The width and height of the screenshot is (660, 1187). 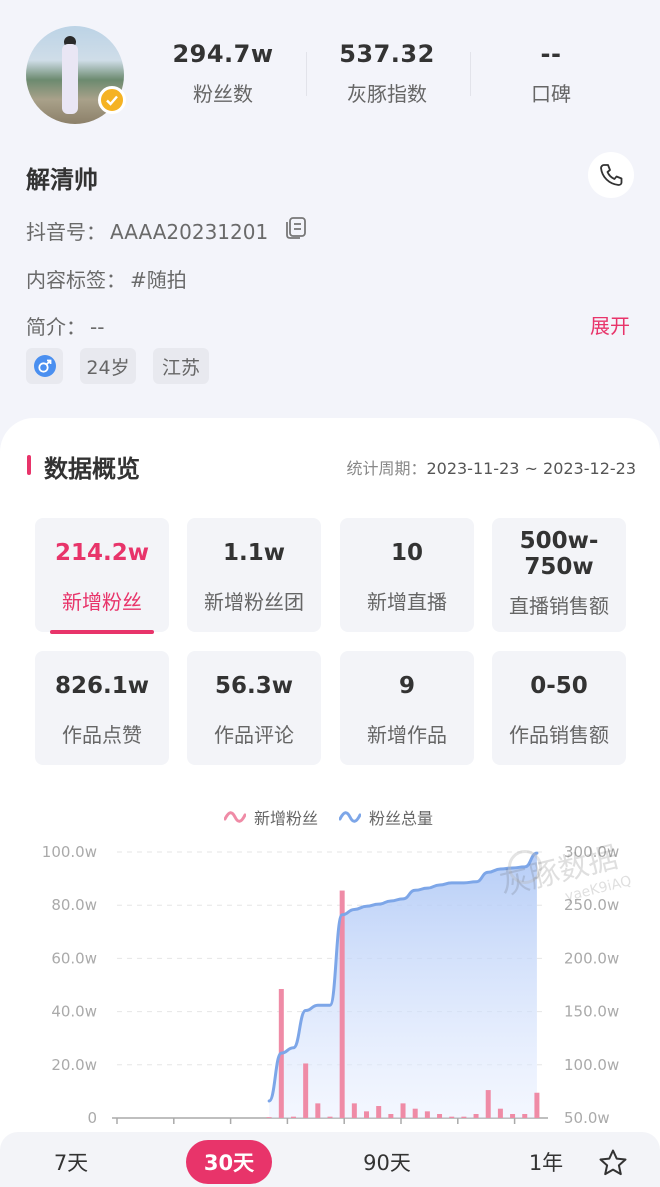 I want to click on metric-tile: 9 新增作品, so click(x=407, y=708).